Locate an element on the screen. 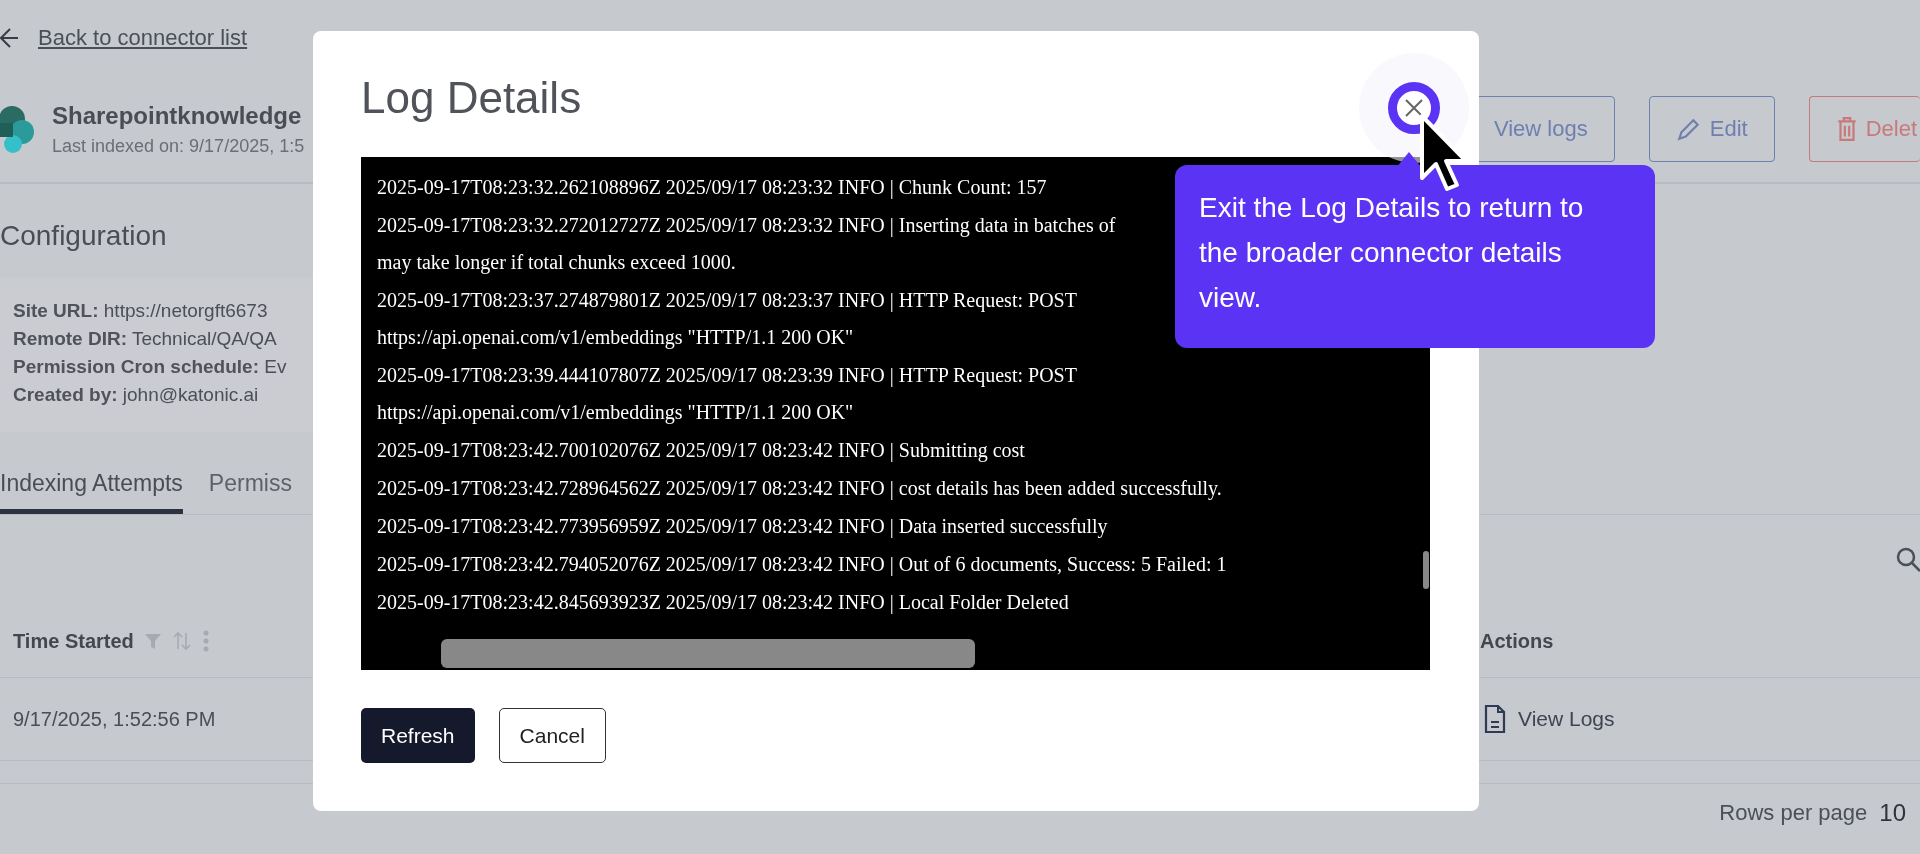 The width and height of the screenshot is (1920, 854). config-field: Remote DIR: Technical/QA/QA is located at coordinates (163, 339).